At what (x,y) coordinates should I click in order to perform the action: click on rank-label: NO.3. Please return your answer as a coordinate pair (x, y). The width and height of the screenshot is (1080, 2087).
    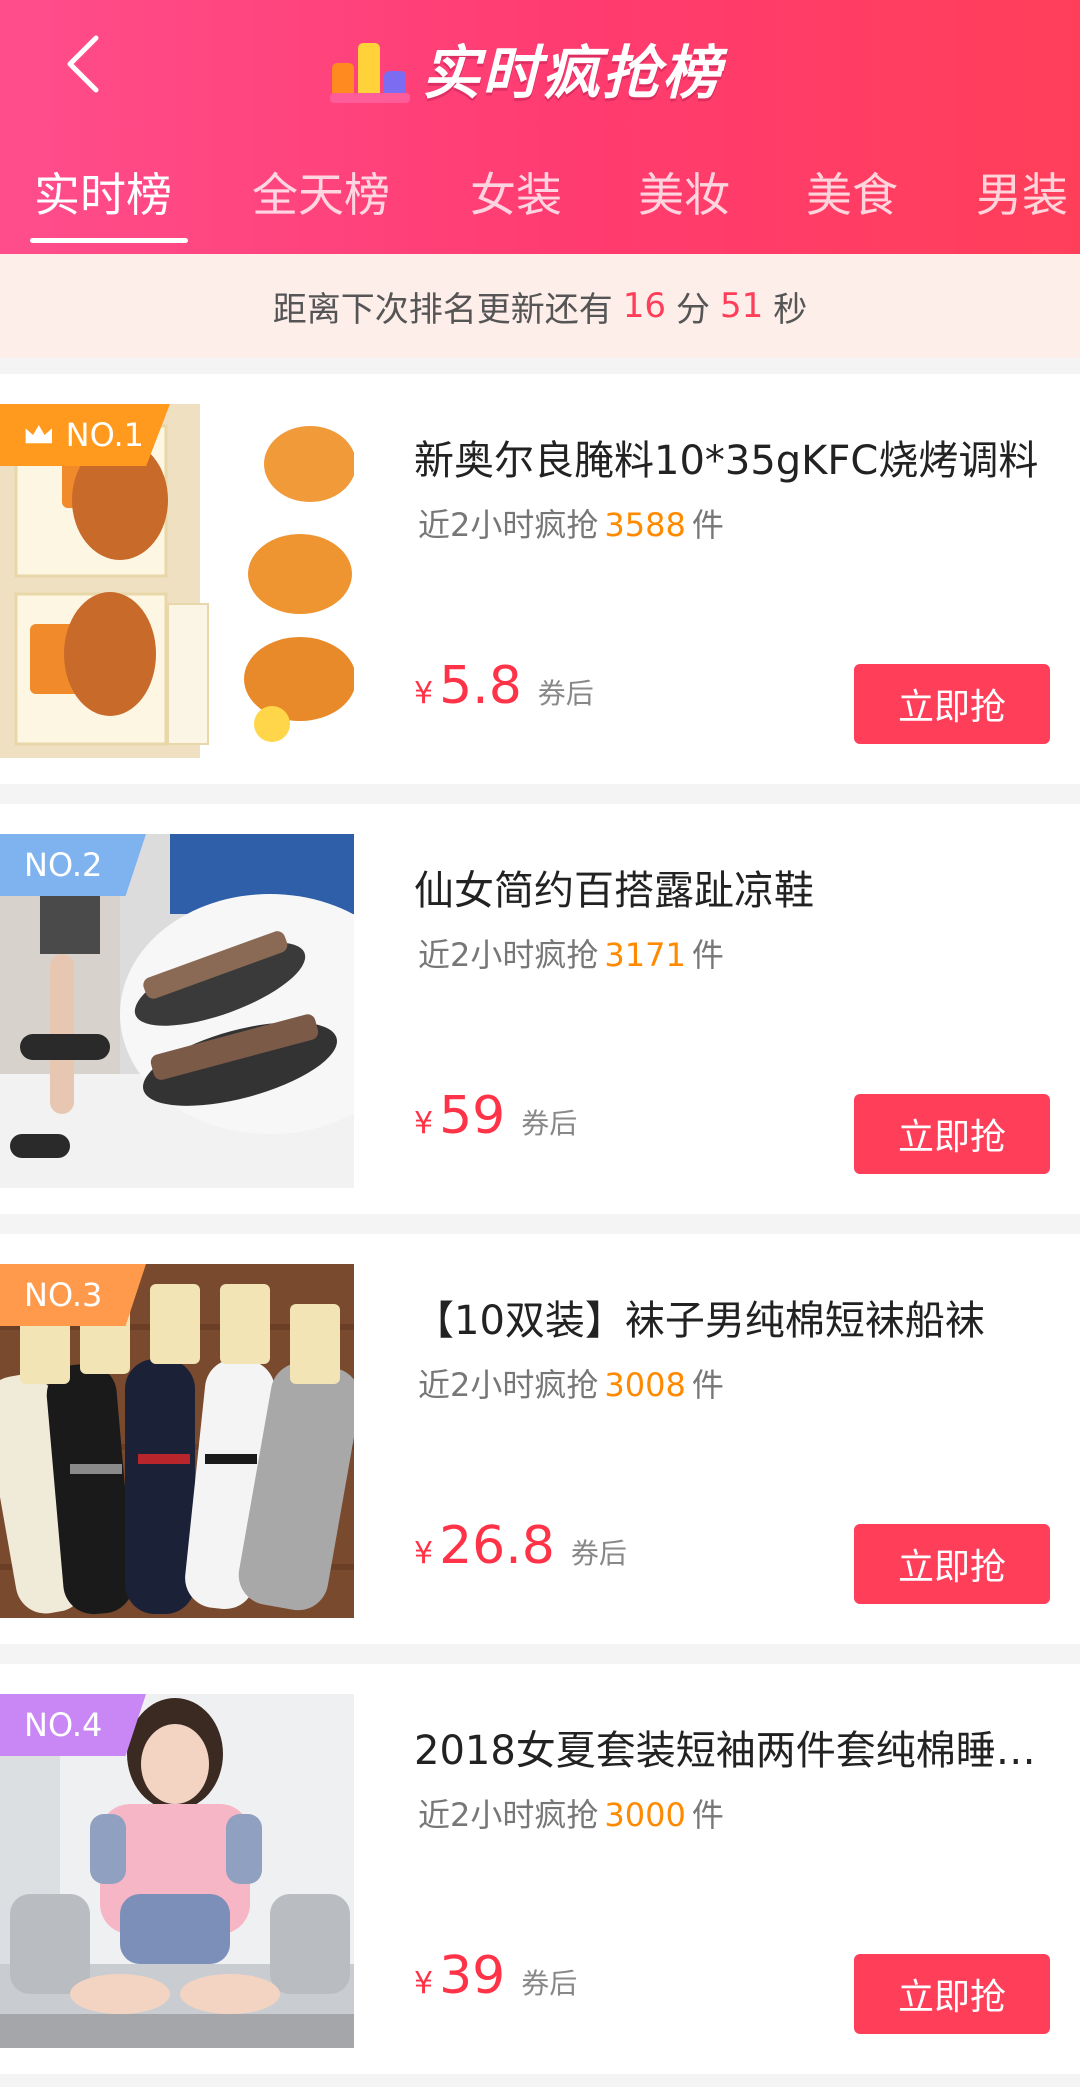
    Looking at the image, I should click on (63, 1295).